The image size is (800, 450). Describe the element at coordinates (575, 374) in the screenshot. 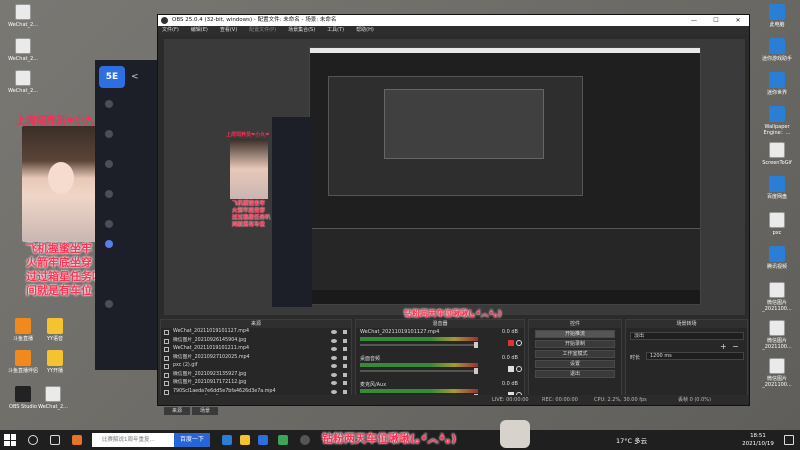

I see `exit-button: 退出` at that location.